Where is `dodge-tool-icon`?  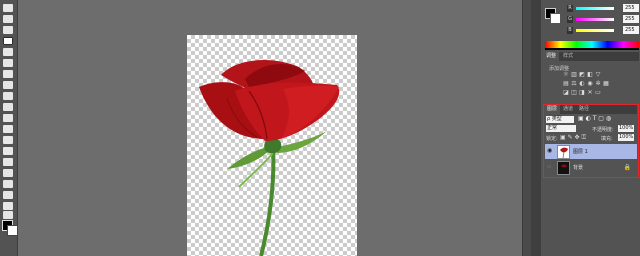 dodge-tool-icon is located at coordinates (8, 151).